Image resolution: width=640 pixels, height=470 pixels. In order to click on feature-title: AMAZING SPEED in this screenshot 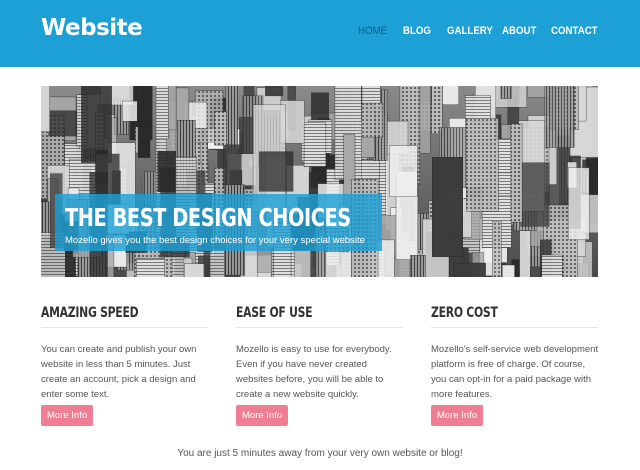, I will do `click(90, 313)`.